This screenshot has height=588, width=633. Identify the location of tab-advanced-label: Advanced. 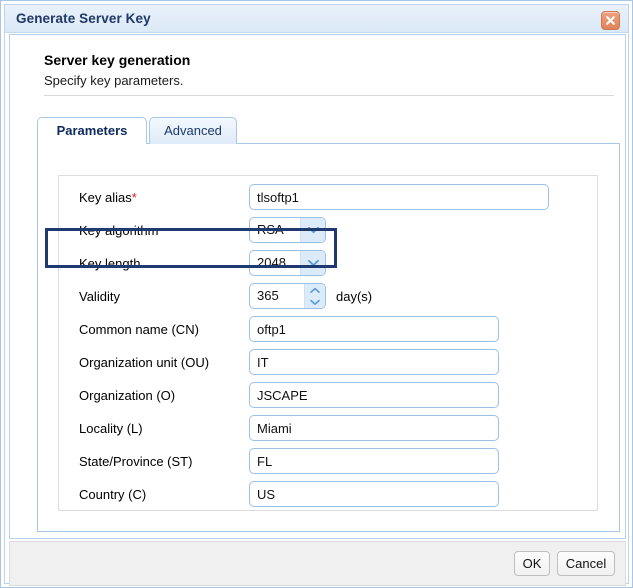
(193, 130).